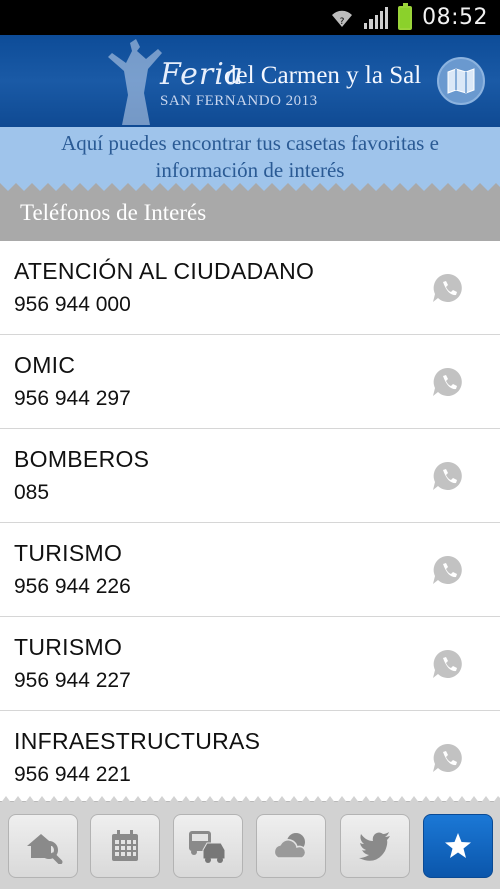 The height and width of the screenshot is (889, 500). I want to click on contact-phone: 085, so click(32, 492).